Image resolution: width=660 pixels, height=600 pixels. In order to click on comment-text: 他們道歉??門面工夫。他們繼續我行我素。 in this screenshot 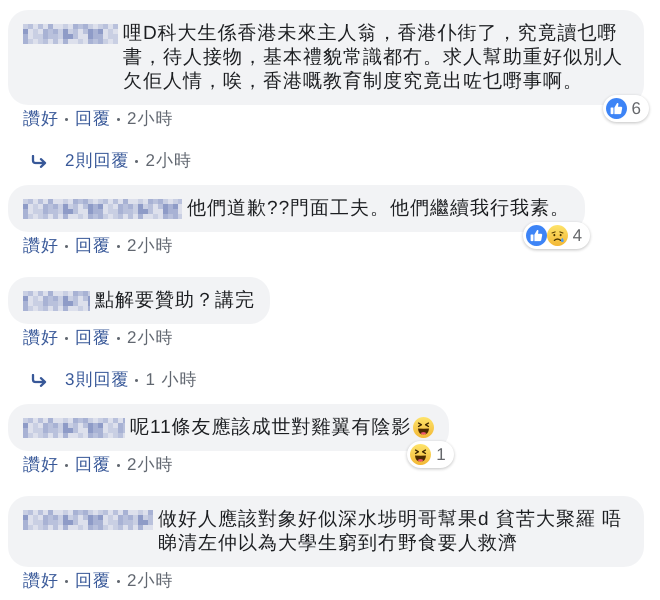, I will do `click(378, 208)`.